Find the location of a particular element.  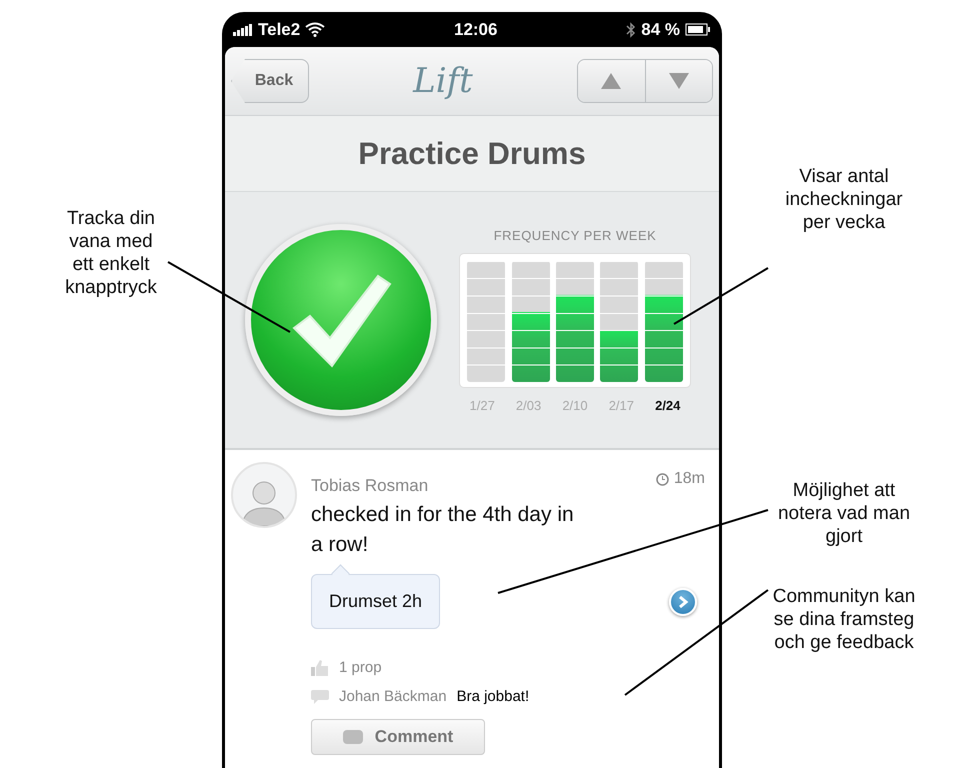

up-triangle-icon is located at coordinates (611, 81).